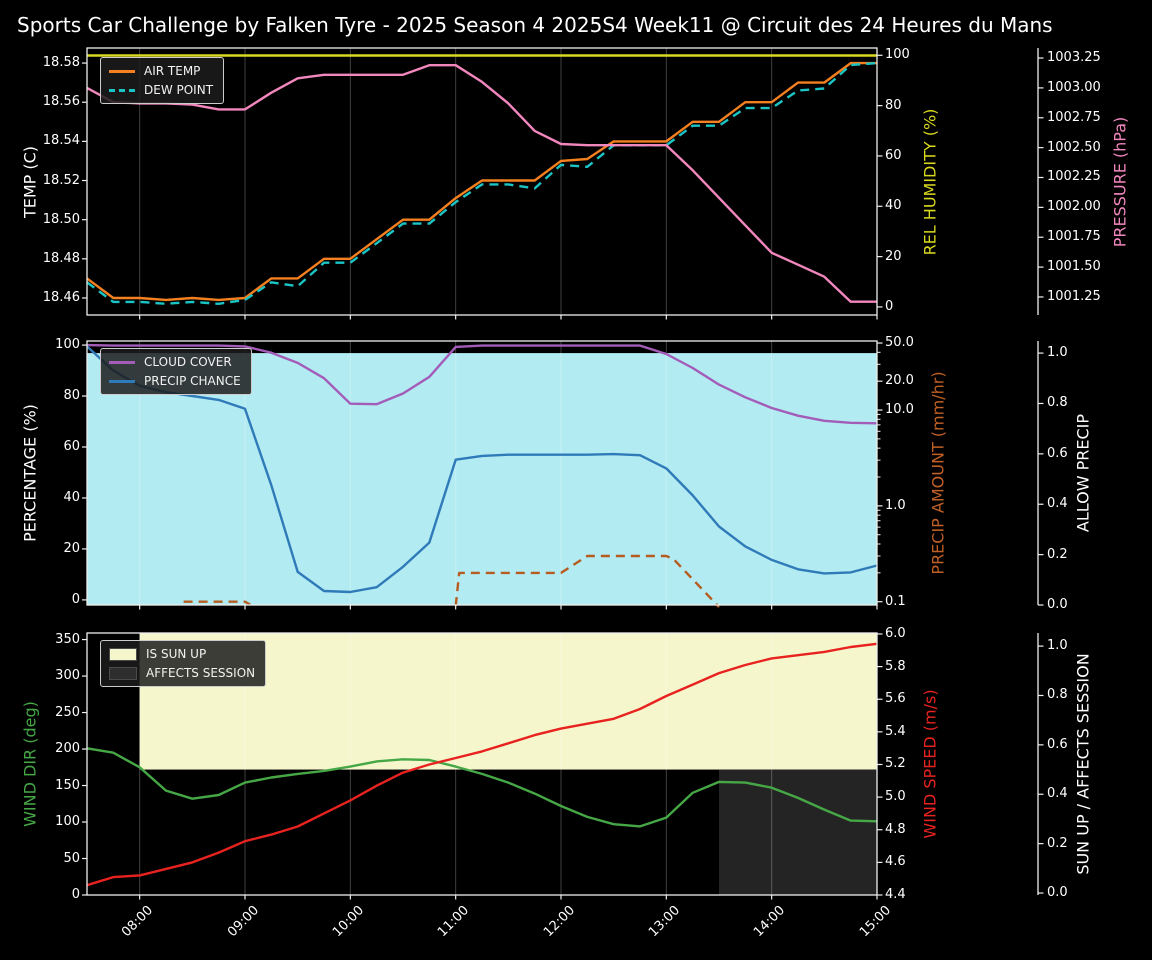 This screenshot has width=1152, height=960. What do you see at coordinates (798, 832) in the screenshot?
I see `affects-session-fill` at bounding box center [798, 832].